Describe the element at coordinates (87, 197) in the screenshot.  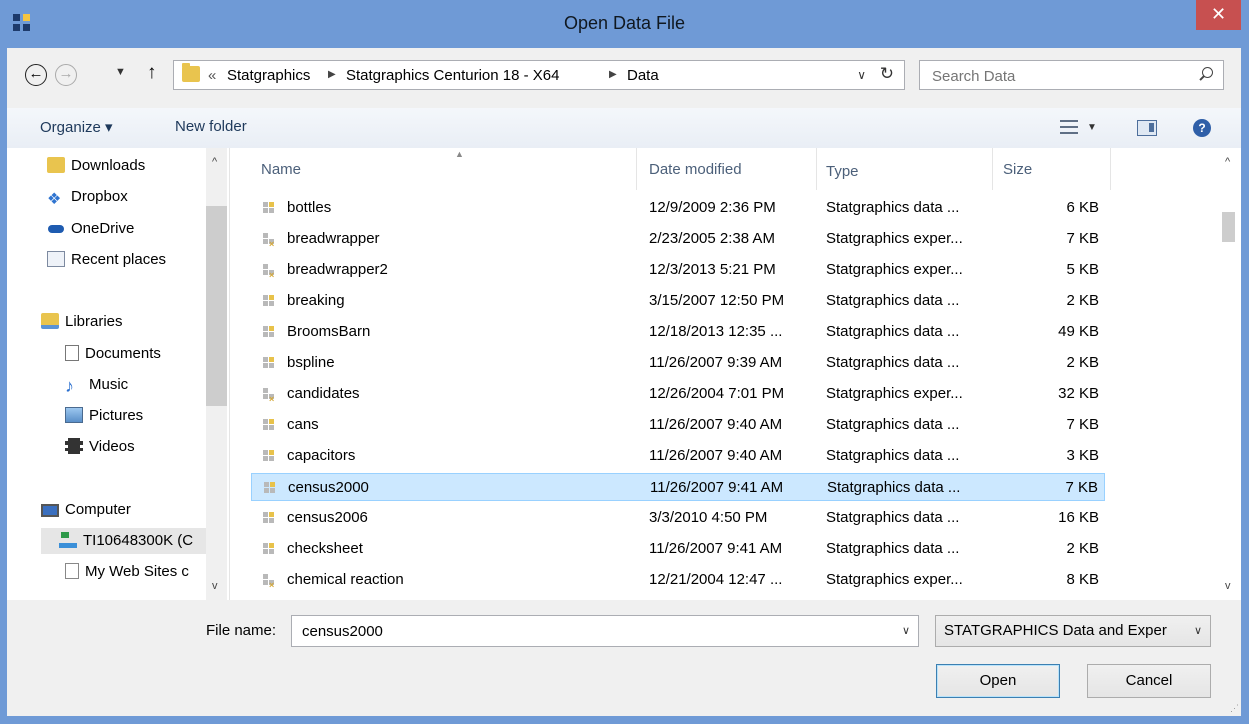
I see `nav-item-dropbox: ❖ Dropbox` at that location.